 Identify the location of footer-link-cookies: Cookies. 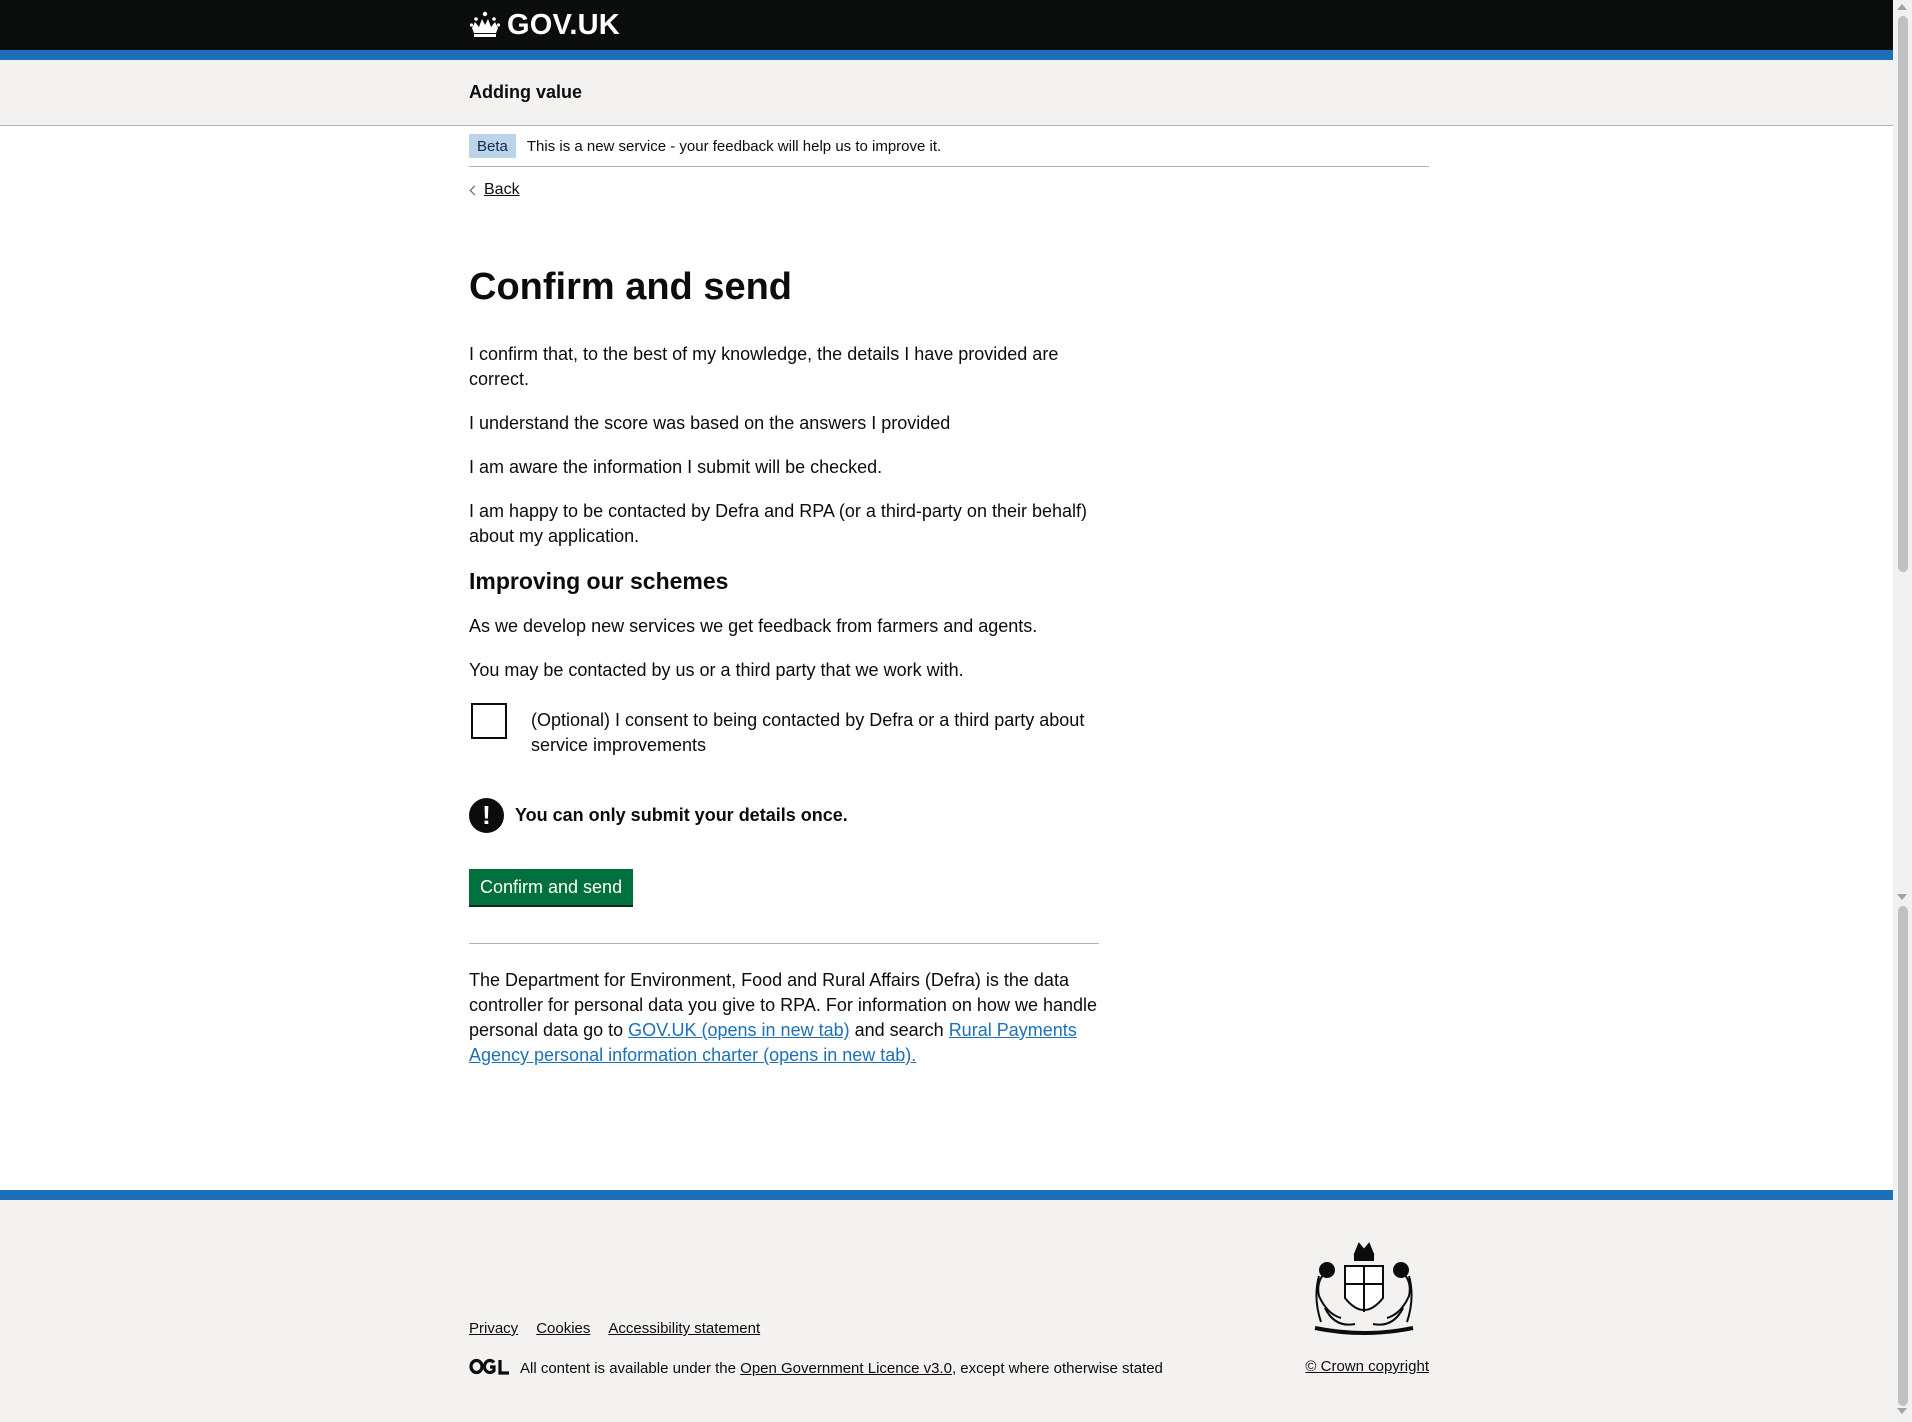
(563, 1328).